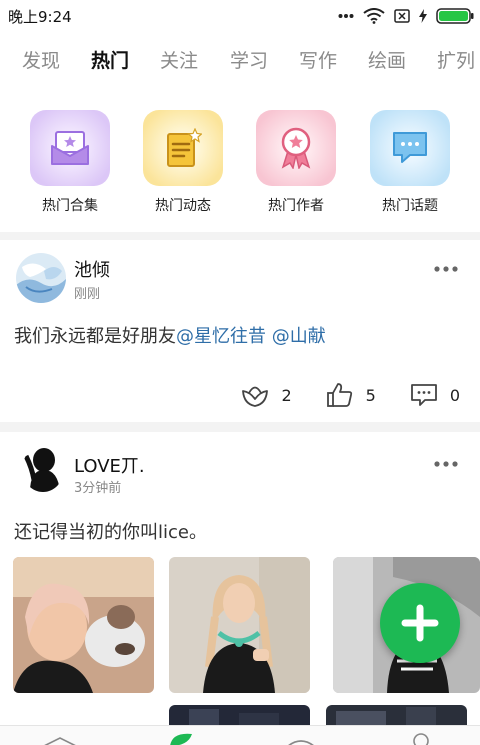 This screenshot has width=480, height=745. I want to click on status-bar: 晚上9:24, so click(240, 16).